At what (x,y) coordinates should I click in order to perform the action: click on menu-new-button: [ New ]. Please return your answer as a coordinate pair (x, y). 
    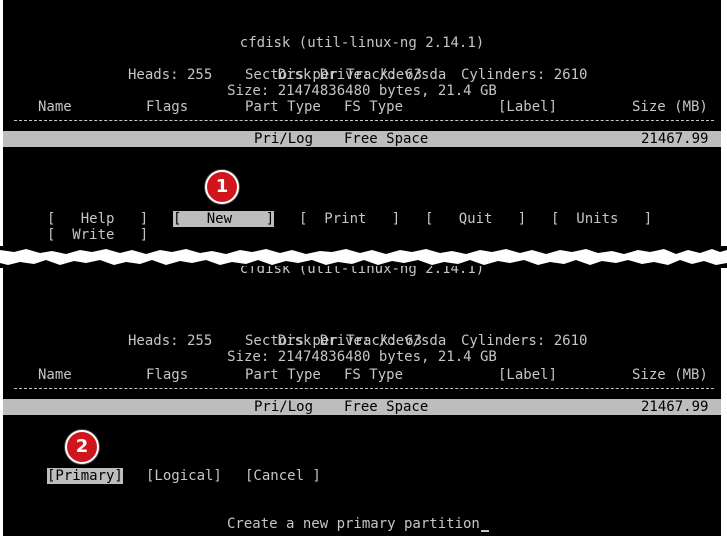
    Looking at the image, I should click on (224, 219).